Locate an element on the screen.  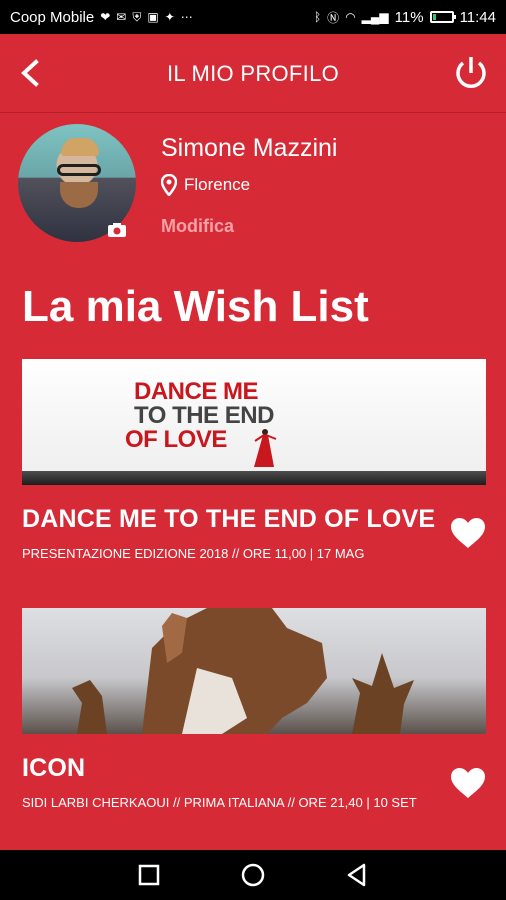
twitter-notification-icon: ✦ is located at coordinates (169, 17).